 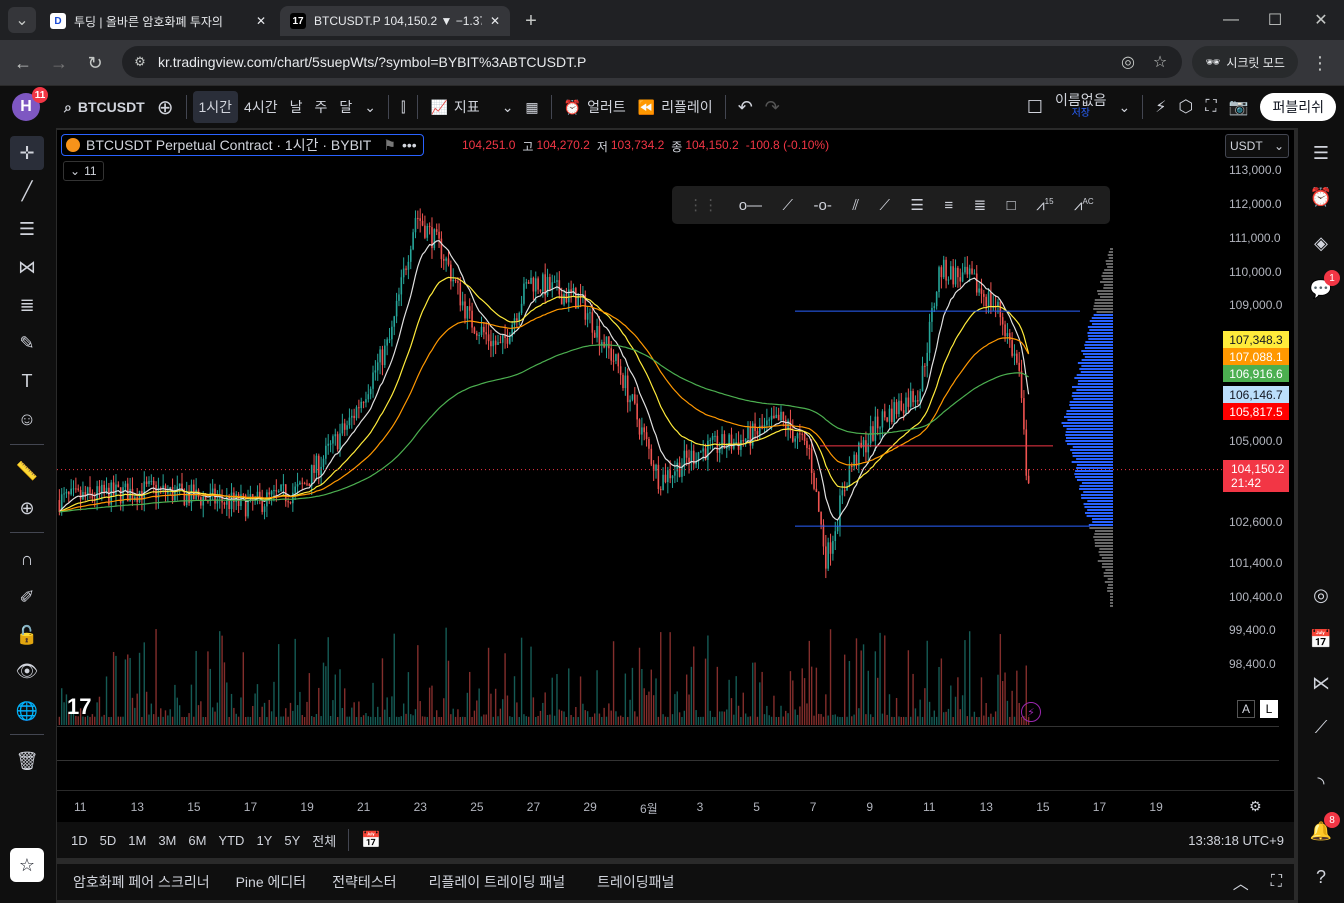 What do you see at coordinates (1321, 197) in the screenshot?
I see `alerts-clock-icon: ⏰` at bounding box center [1321, 197].